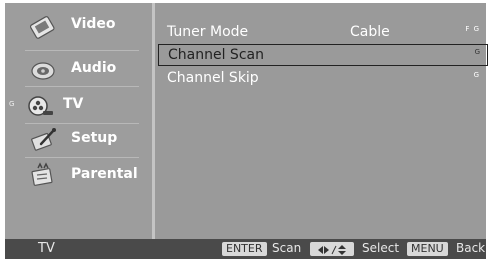 The width and height of the screenshot is (491, 262). What do you see at coordinates (104, 174) in the screenshot?
I see `sidebar-item-label: Parental` at bounding box center [104, 174].